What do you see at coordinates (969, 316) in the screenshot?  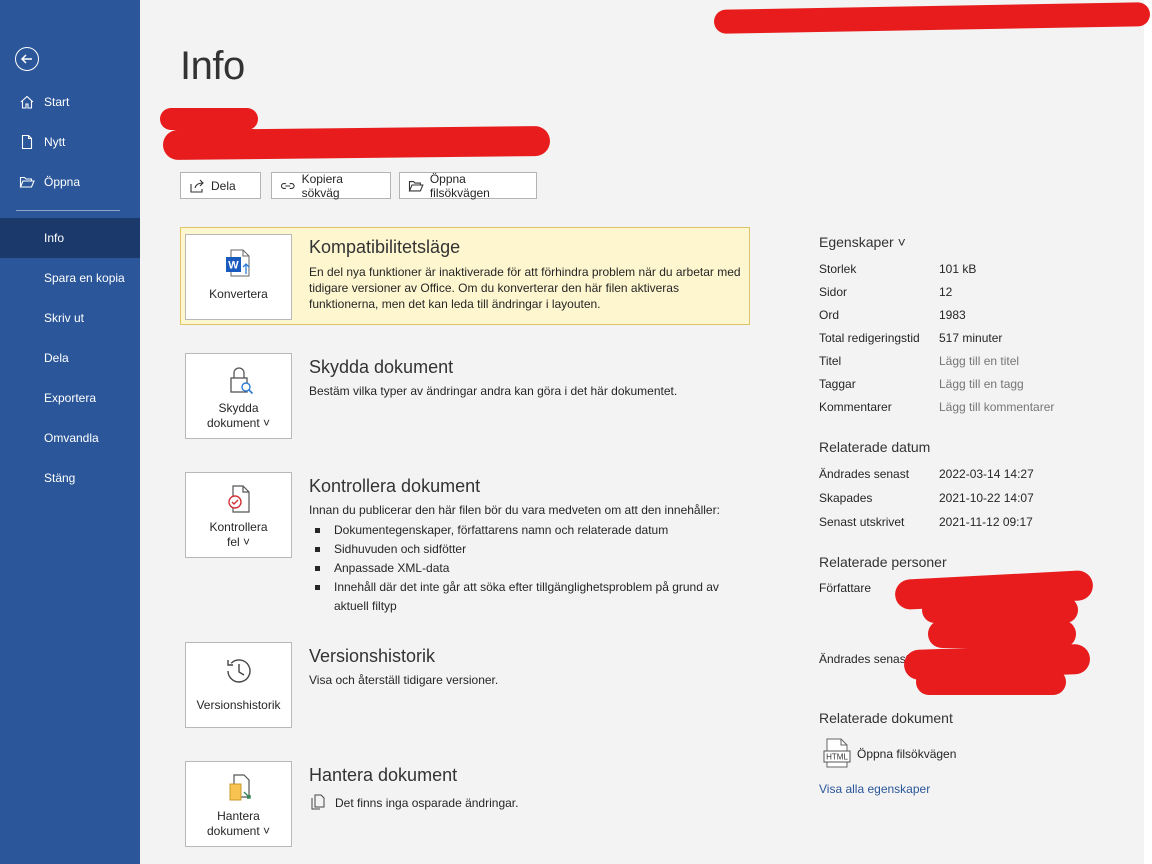 I see `property-row: Ord 1983` at bounding box center [969, 316].